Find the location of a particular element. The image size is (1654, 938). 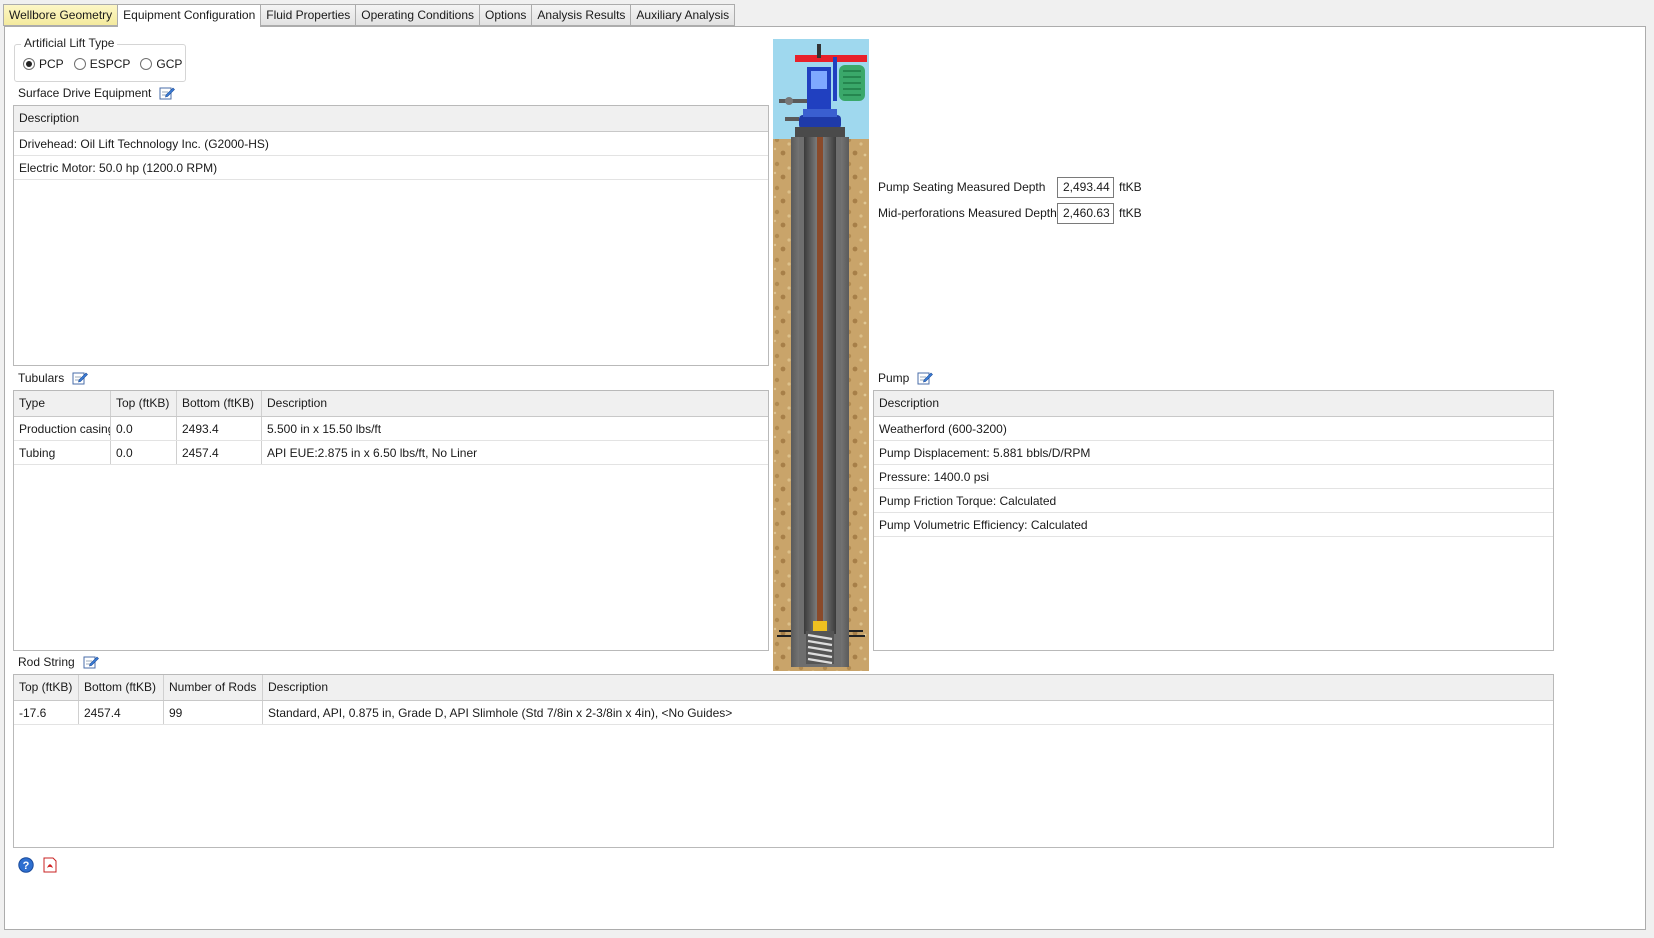

table-row: Weatherford (600-3200) is located at coordinates (1213, 429).